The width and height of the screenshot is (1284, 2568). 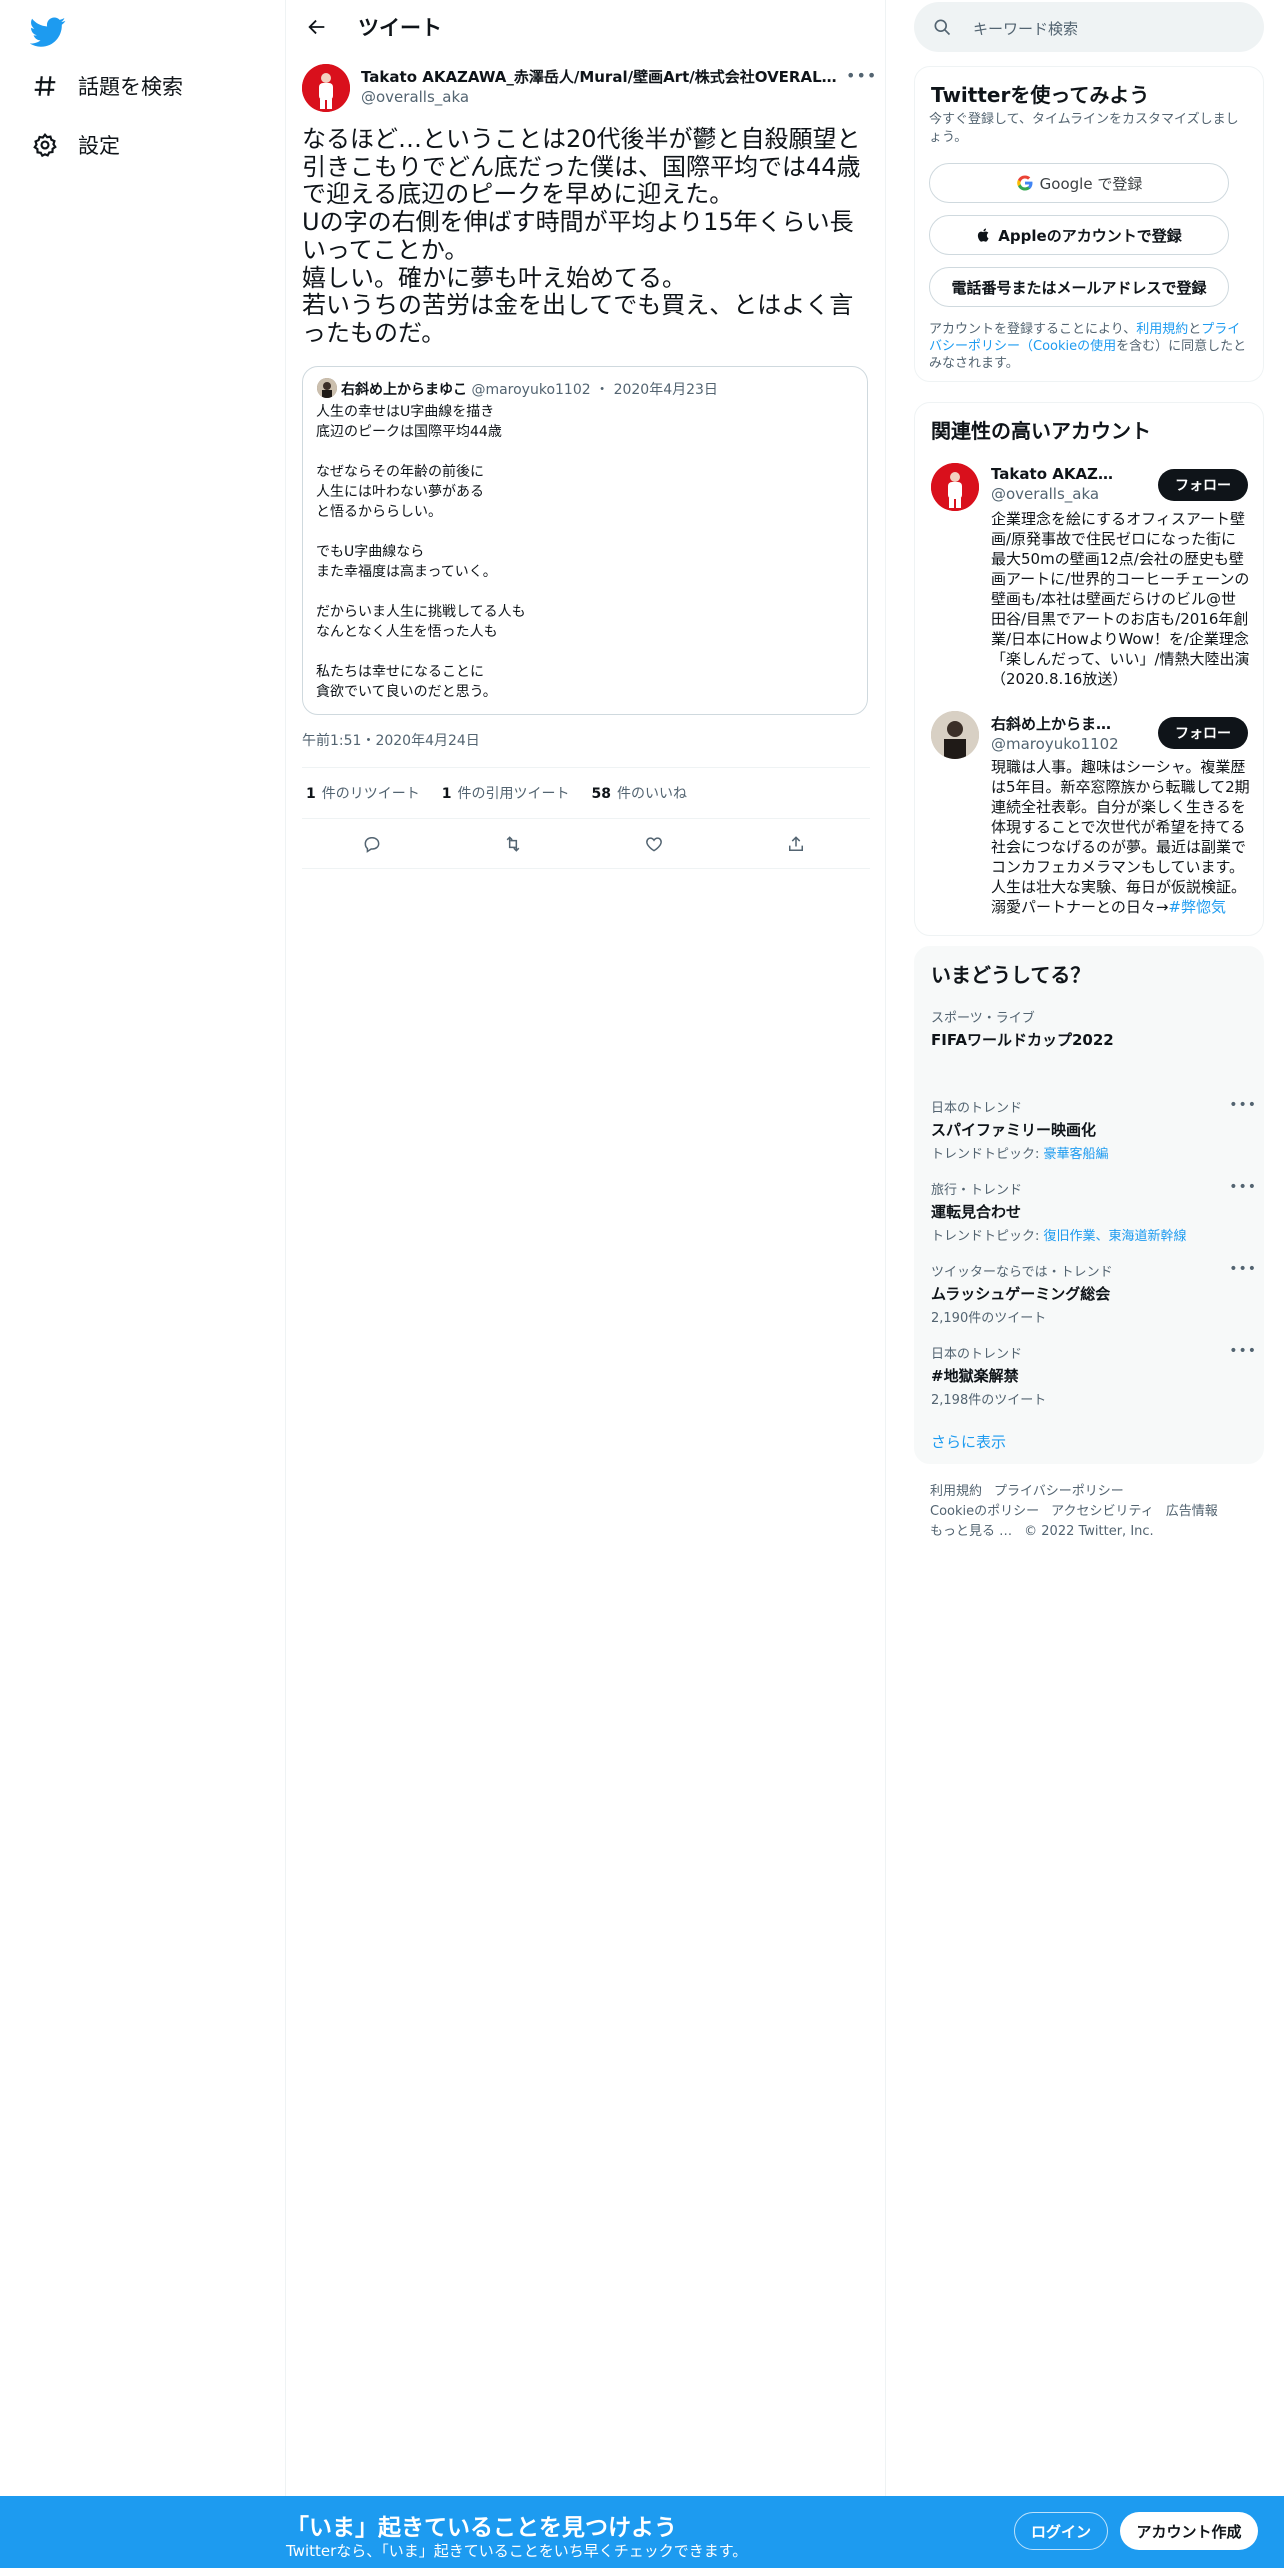 I want to click on tweet-stats: 1 件のリツイート 1 件の引用ツイート 58 件のいいね, so click(x=507, y=793).